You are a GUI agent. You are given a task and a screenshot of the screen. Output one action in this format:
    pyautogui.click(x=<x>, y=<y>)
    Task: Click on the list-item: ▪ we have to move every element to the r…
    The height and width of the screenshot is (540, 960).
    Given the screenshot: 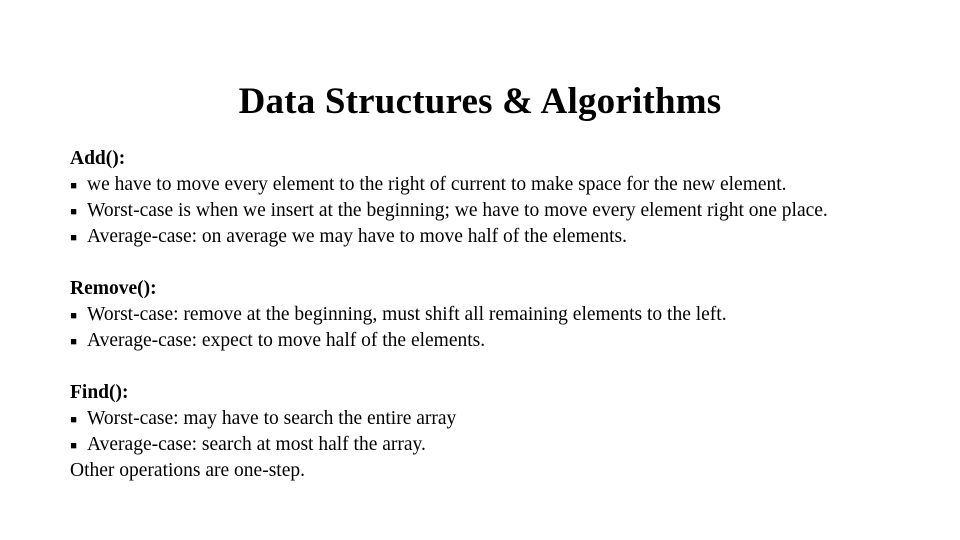 What is the action you would take?
    pyautogui.click(x=478, y=185)
    